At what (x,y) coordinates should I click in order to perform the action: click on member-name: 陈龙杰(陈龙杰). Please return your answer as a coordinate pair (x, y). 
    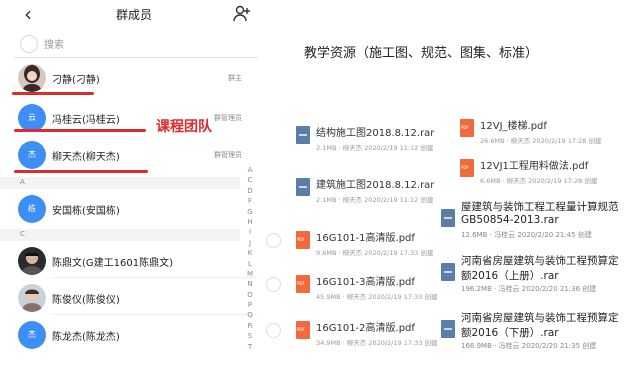
    Looking at the image, I should click on (86, 337).